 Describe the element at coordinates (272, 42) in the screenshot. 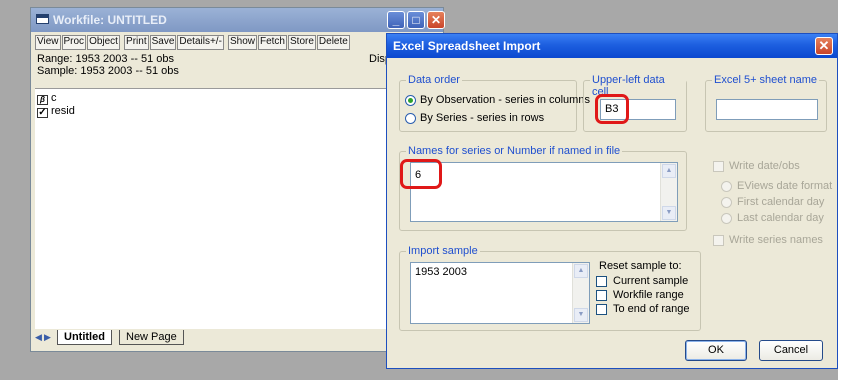

I see `fetch-button: Fetch` at that location.